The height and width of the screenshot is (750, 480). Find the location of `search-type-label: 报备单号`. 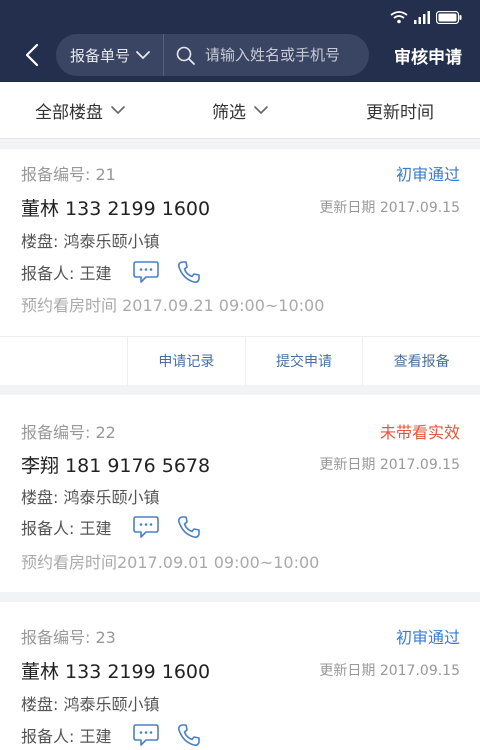

search-type-label: 报备单号 is located at coordinates (100, 55).